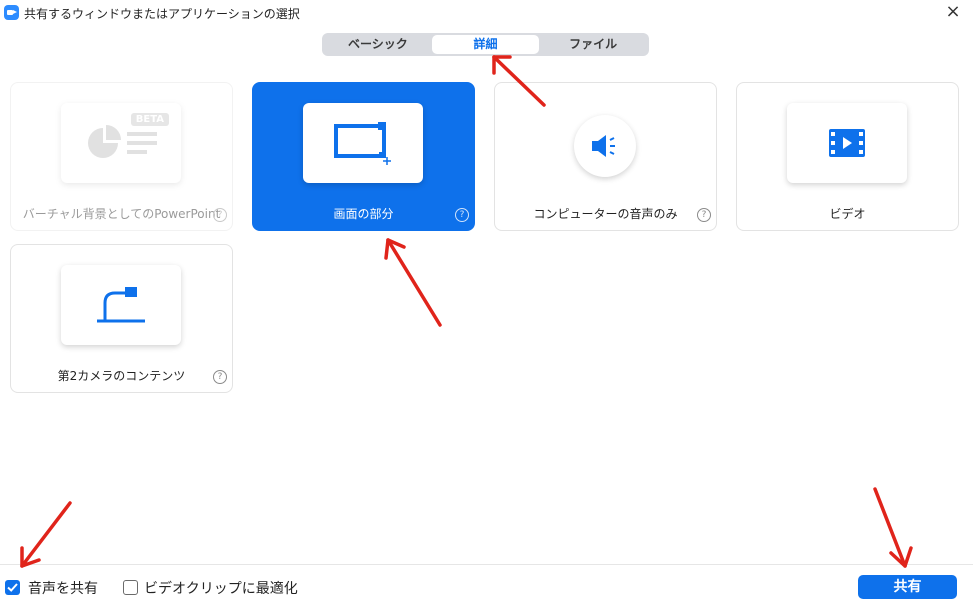 This screenshot has height=607, width=973. I want to click on document-camera-icon, so click(121, 305).